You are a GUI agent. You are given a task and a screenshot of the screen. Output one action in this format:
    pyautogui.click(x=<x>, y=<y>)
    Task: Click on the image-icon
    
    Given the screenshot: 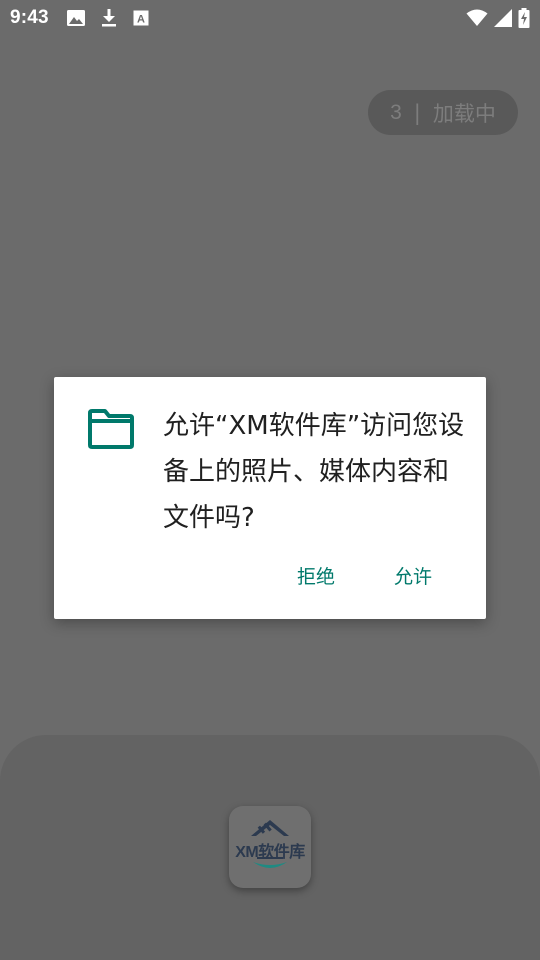 What is the action you would take?
    pyautogui.click(x=75, y=18)
    